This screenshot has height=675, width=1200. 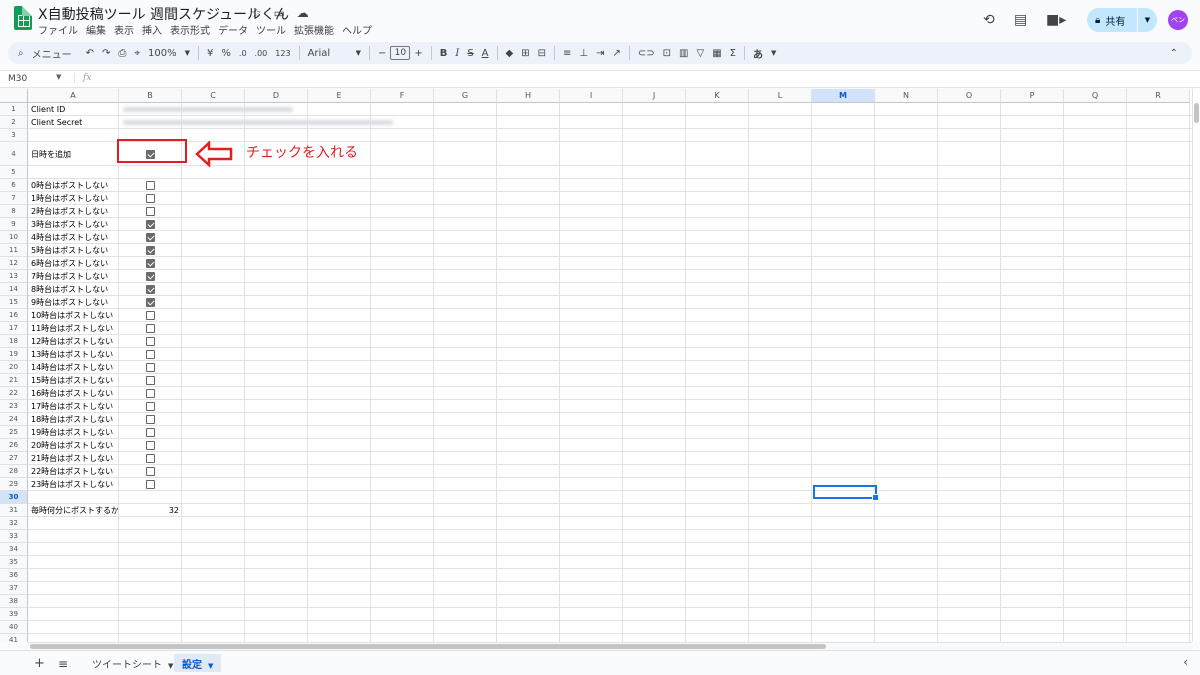 I want to click on zoom-dropdown-icon: ▼, so click(x=187, y=53).